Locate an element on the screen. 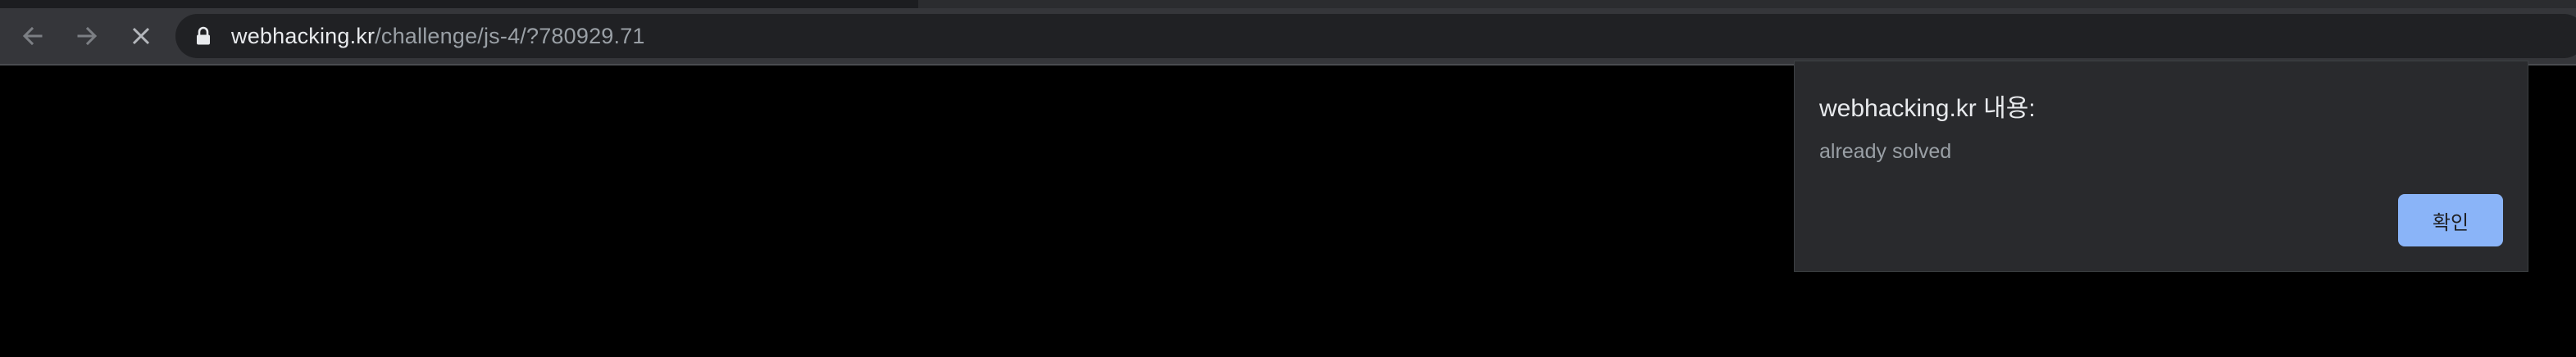 The width and height of the screenshot is (2576, 357). arrow-left-icon is located at coordinates (32, 36).